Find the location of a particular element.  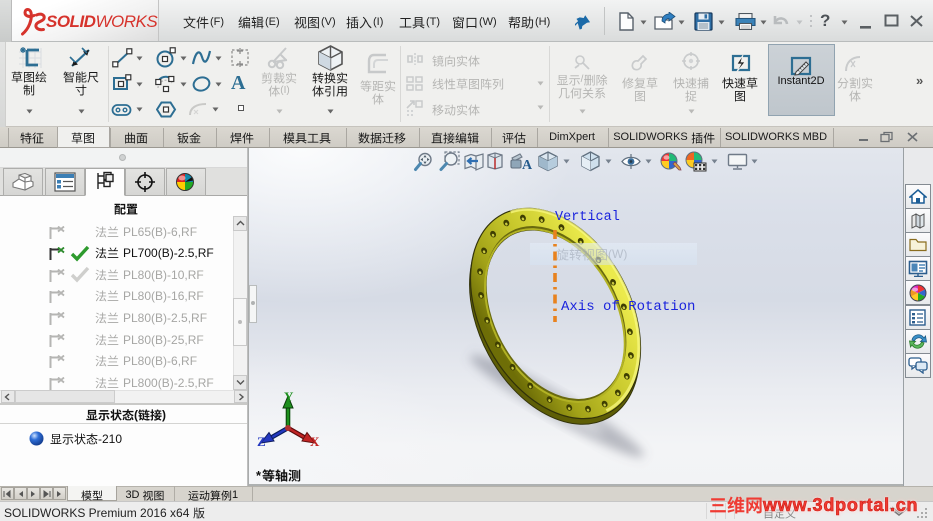

svg-text: Z is located at coordinates (261, 441).